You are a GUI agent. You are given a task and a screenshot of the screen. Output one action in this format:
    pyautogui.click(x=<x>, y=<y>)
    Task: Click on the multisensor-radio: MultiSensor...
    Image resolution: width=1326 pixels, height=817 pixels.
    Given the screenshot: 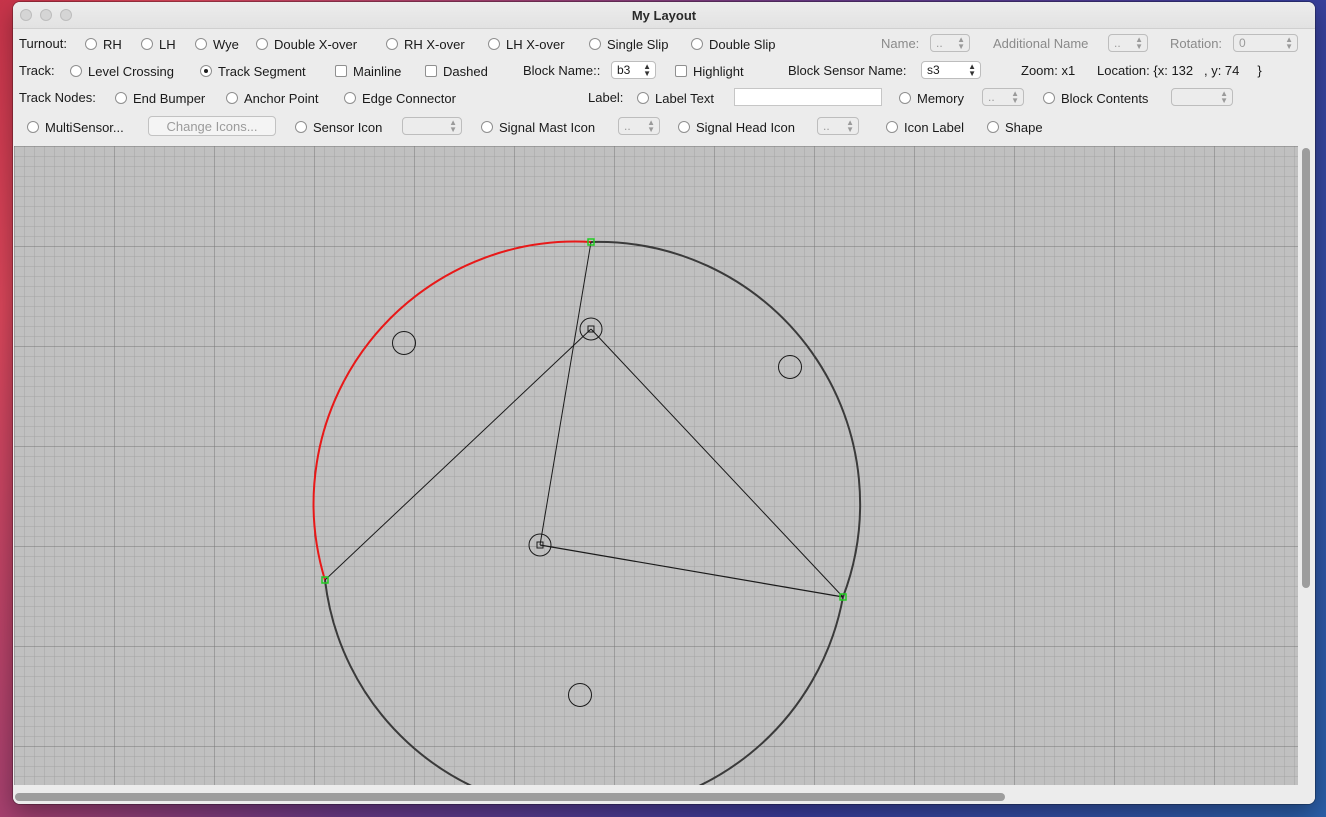 What is the action you would take?
    pyautogui.click(x=75, y=127)
    